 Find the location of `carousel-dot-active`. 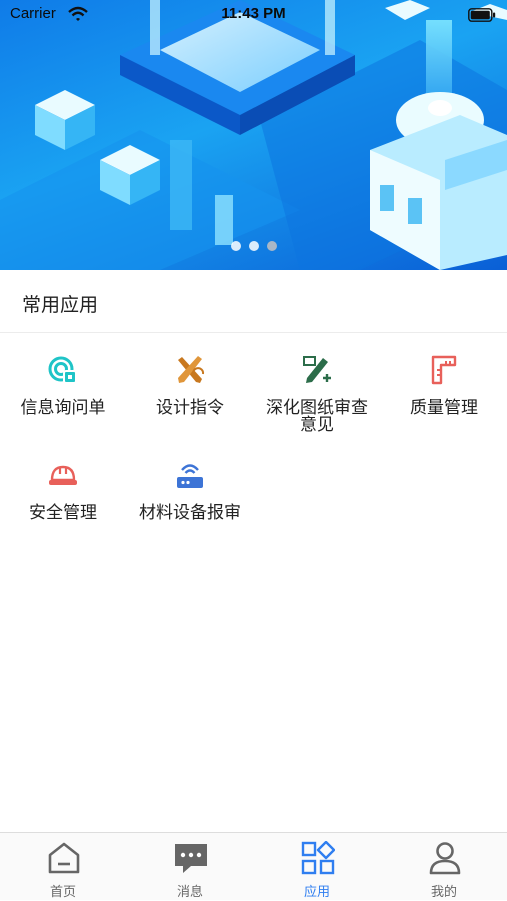

carousel-dot-active is located at coordinates (271, 246).